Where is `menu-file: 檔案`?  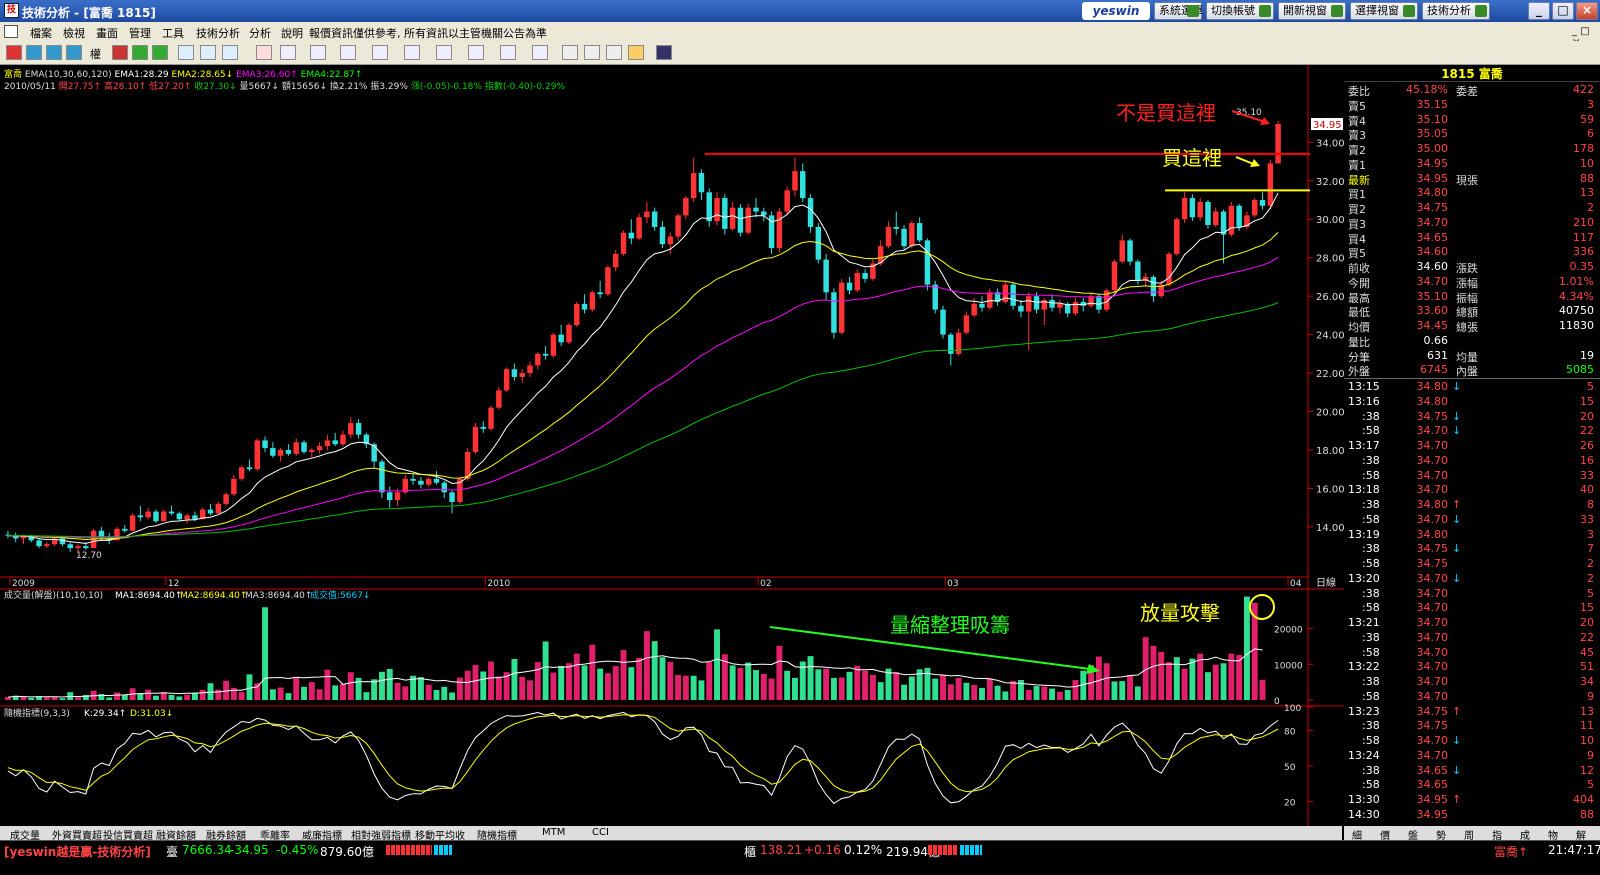 menu-file: 檔案 is located at coordinates (41, 33).